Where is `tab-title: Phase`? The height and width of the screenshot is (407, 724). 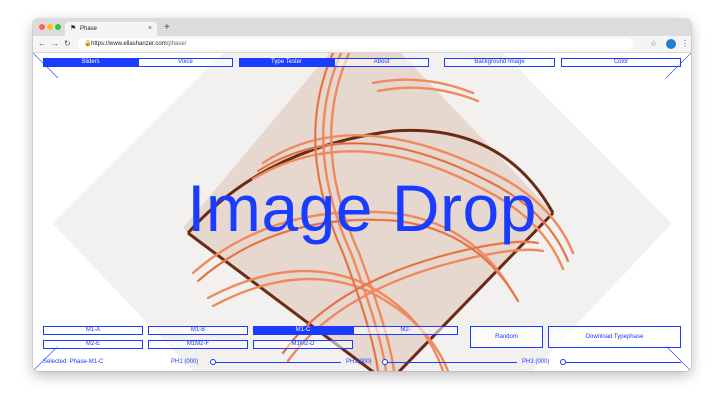
tab-title: Phase is located at coordinates (89, 29).